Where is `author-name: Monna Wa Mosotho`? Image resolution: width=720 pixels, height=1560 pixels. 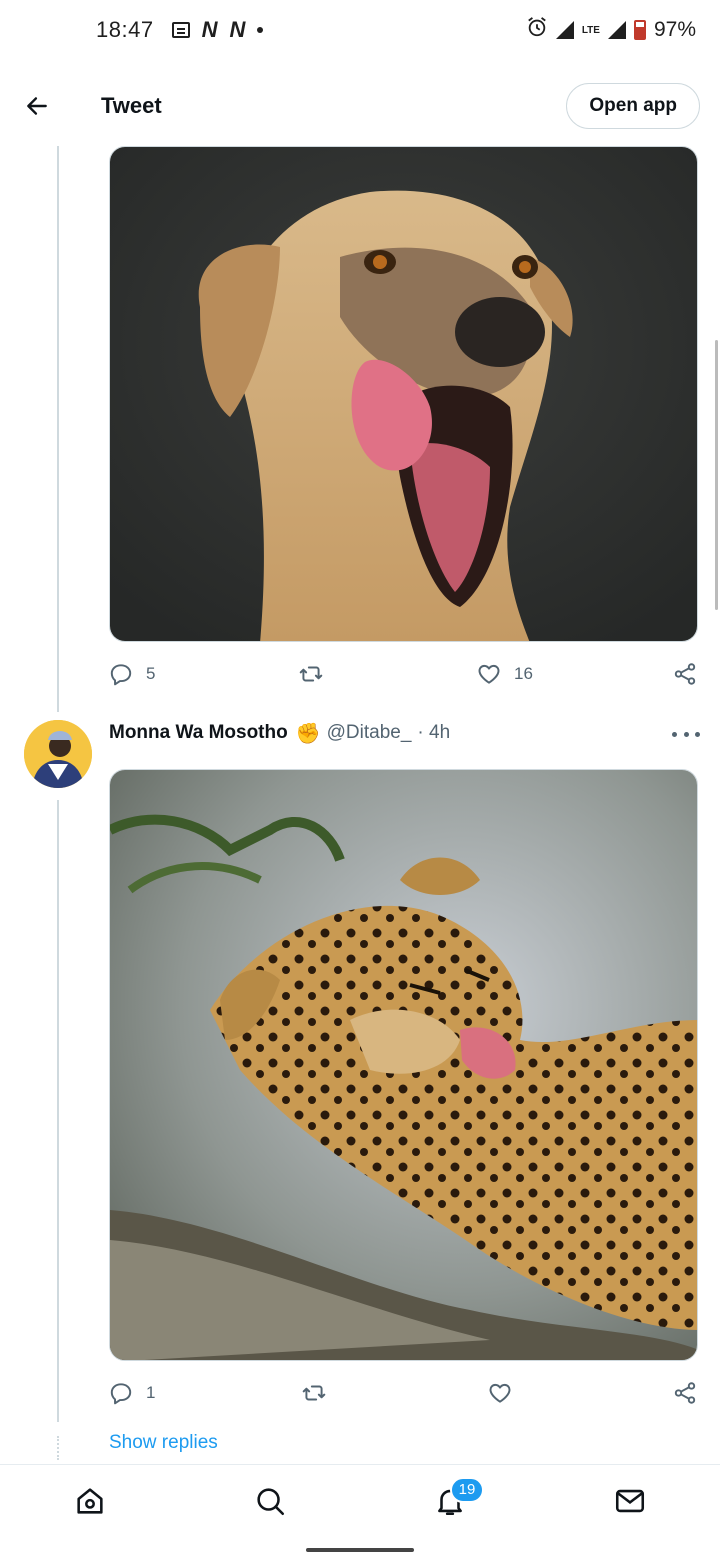 author-name: Monna Wa Mosotho is located at coordinates (198, 733).